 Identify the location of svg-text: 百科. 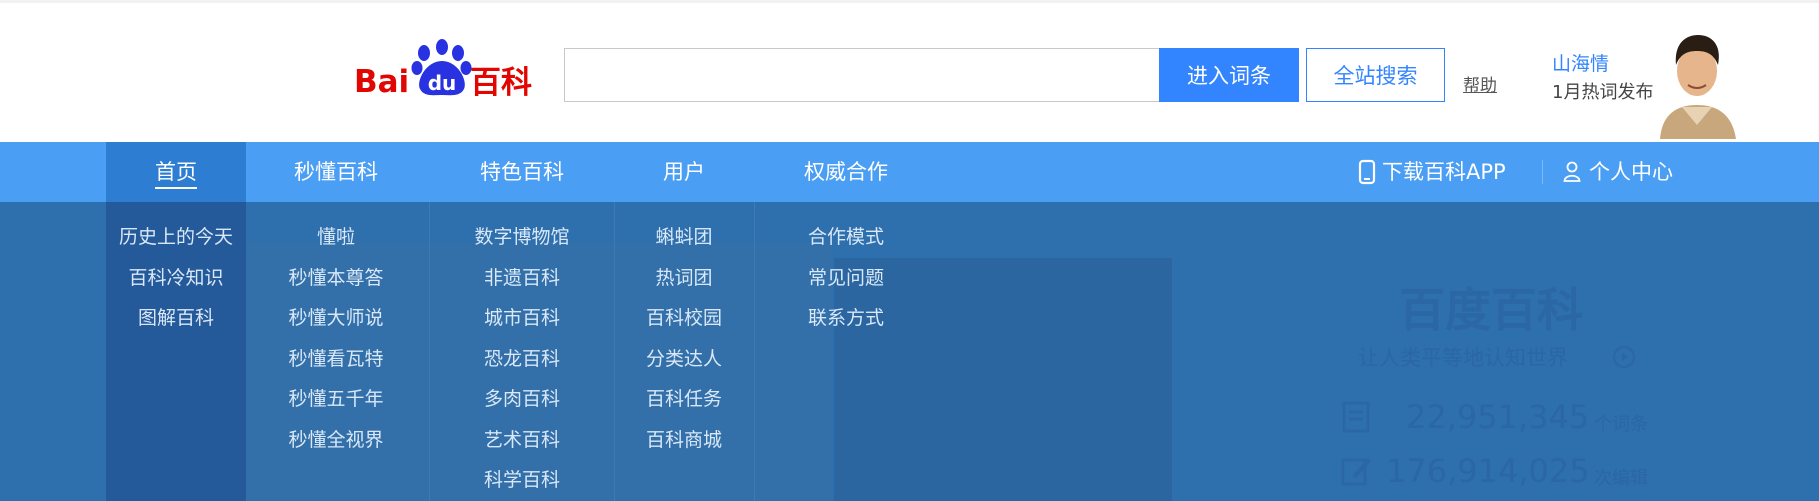
(501, 83).